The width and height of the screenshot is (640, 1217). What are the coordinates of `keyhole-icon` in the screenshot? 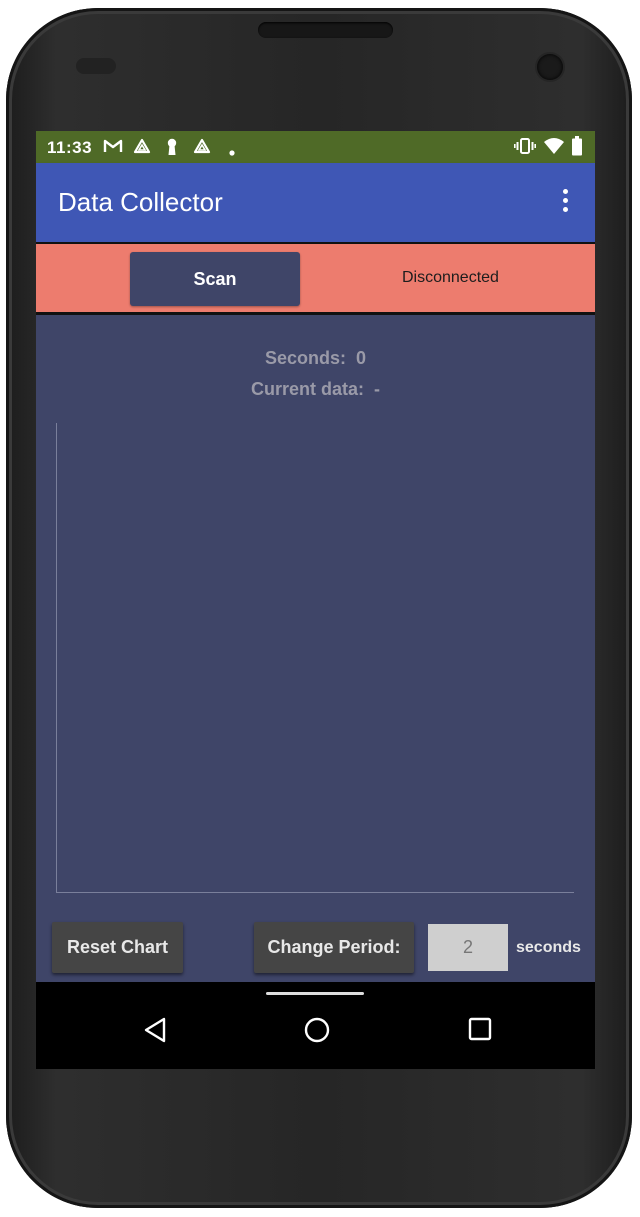 It's located at (172, 149).